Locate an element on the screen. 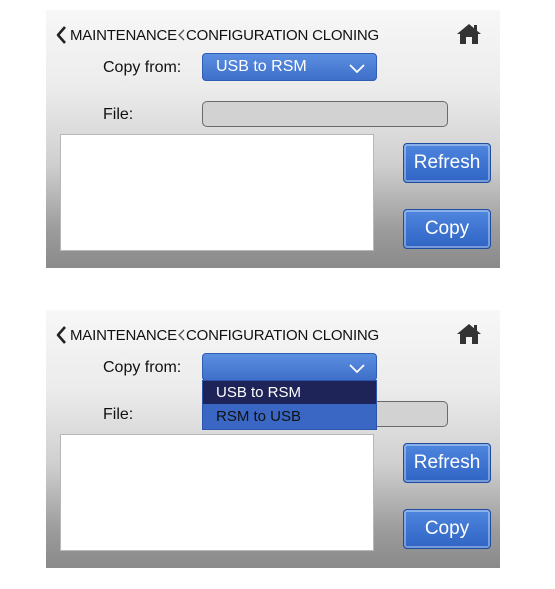  copy-from-dropdown is located at coordinates (289, 367).